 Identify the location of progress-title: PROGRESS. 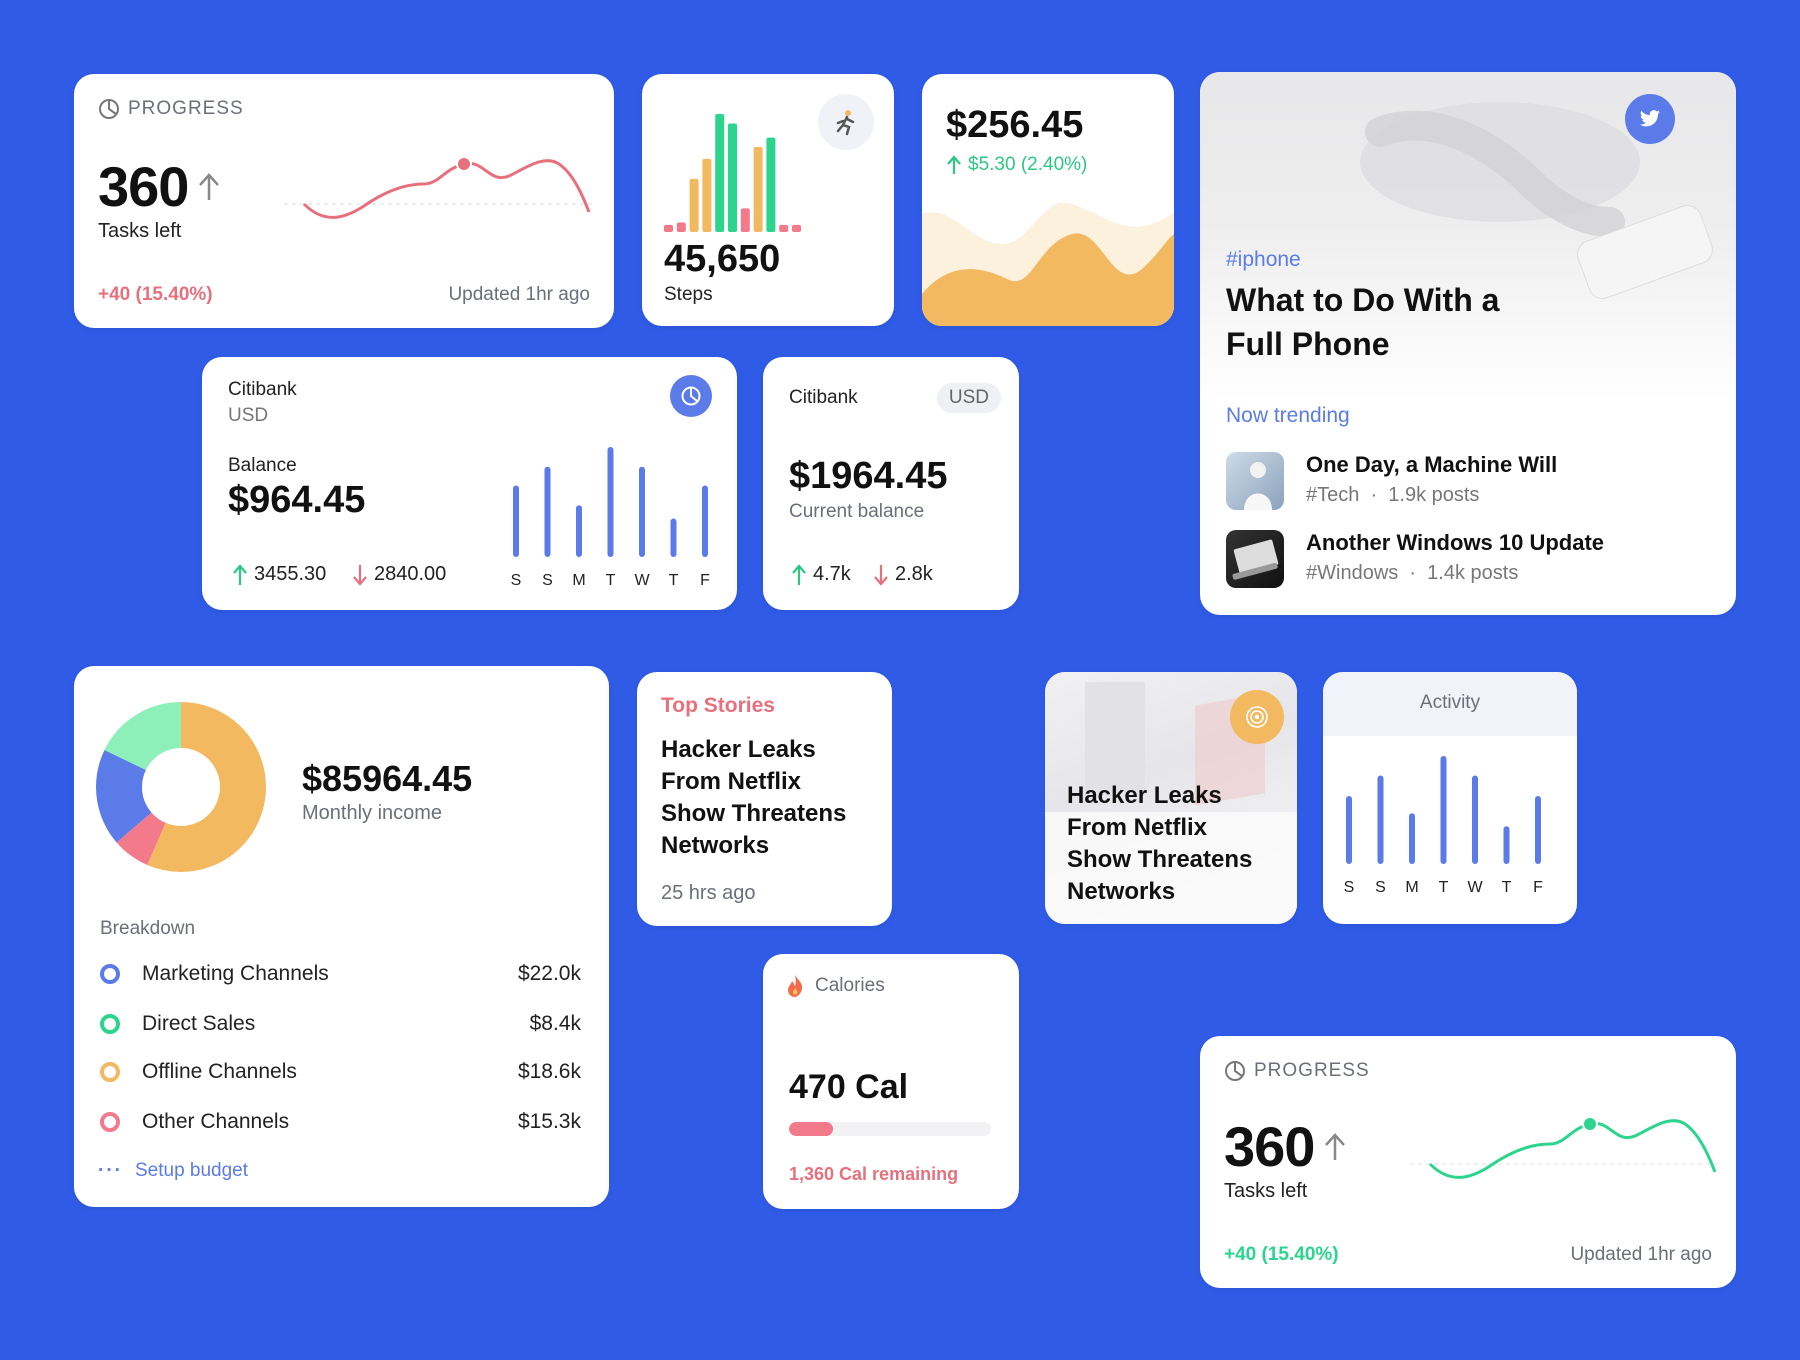
(186, 108).